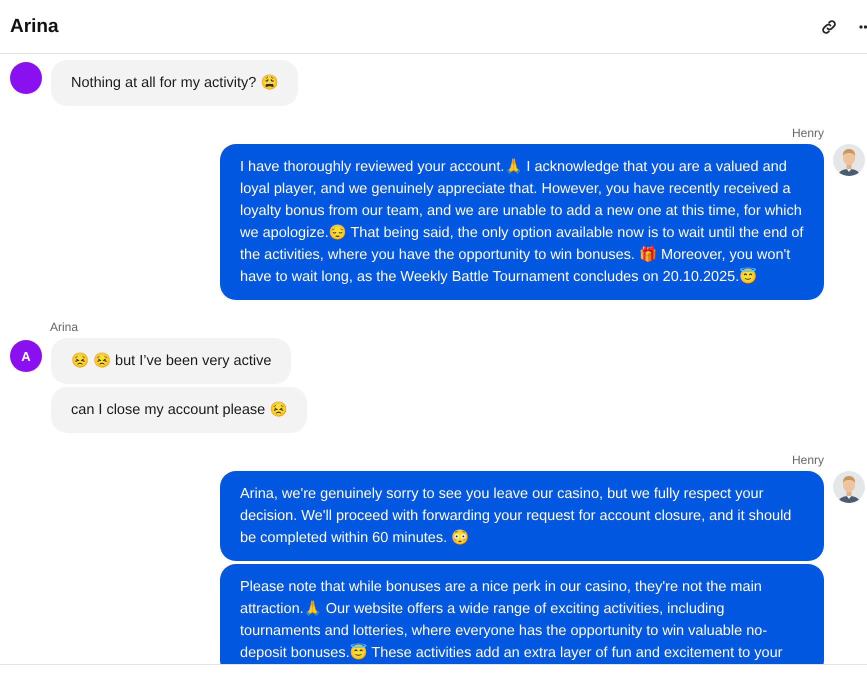  I want to click on link-icon, so click(829, 27).